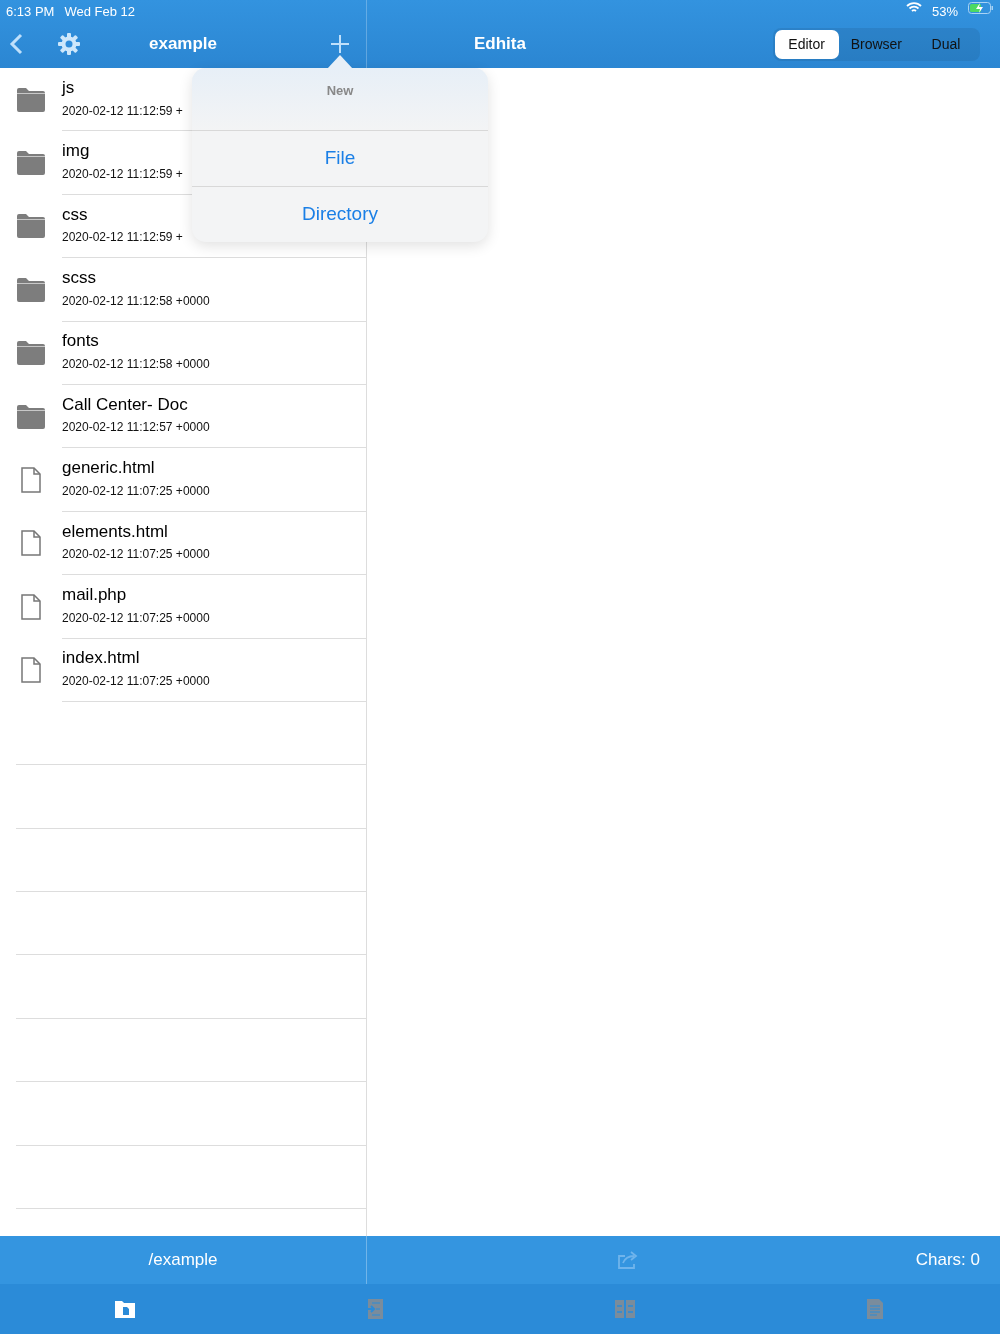  Describe the element at coordinates (75, 215) in the screenshot. I see `file-name: css` at that location.